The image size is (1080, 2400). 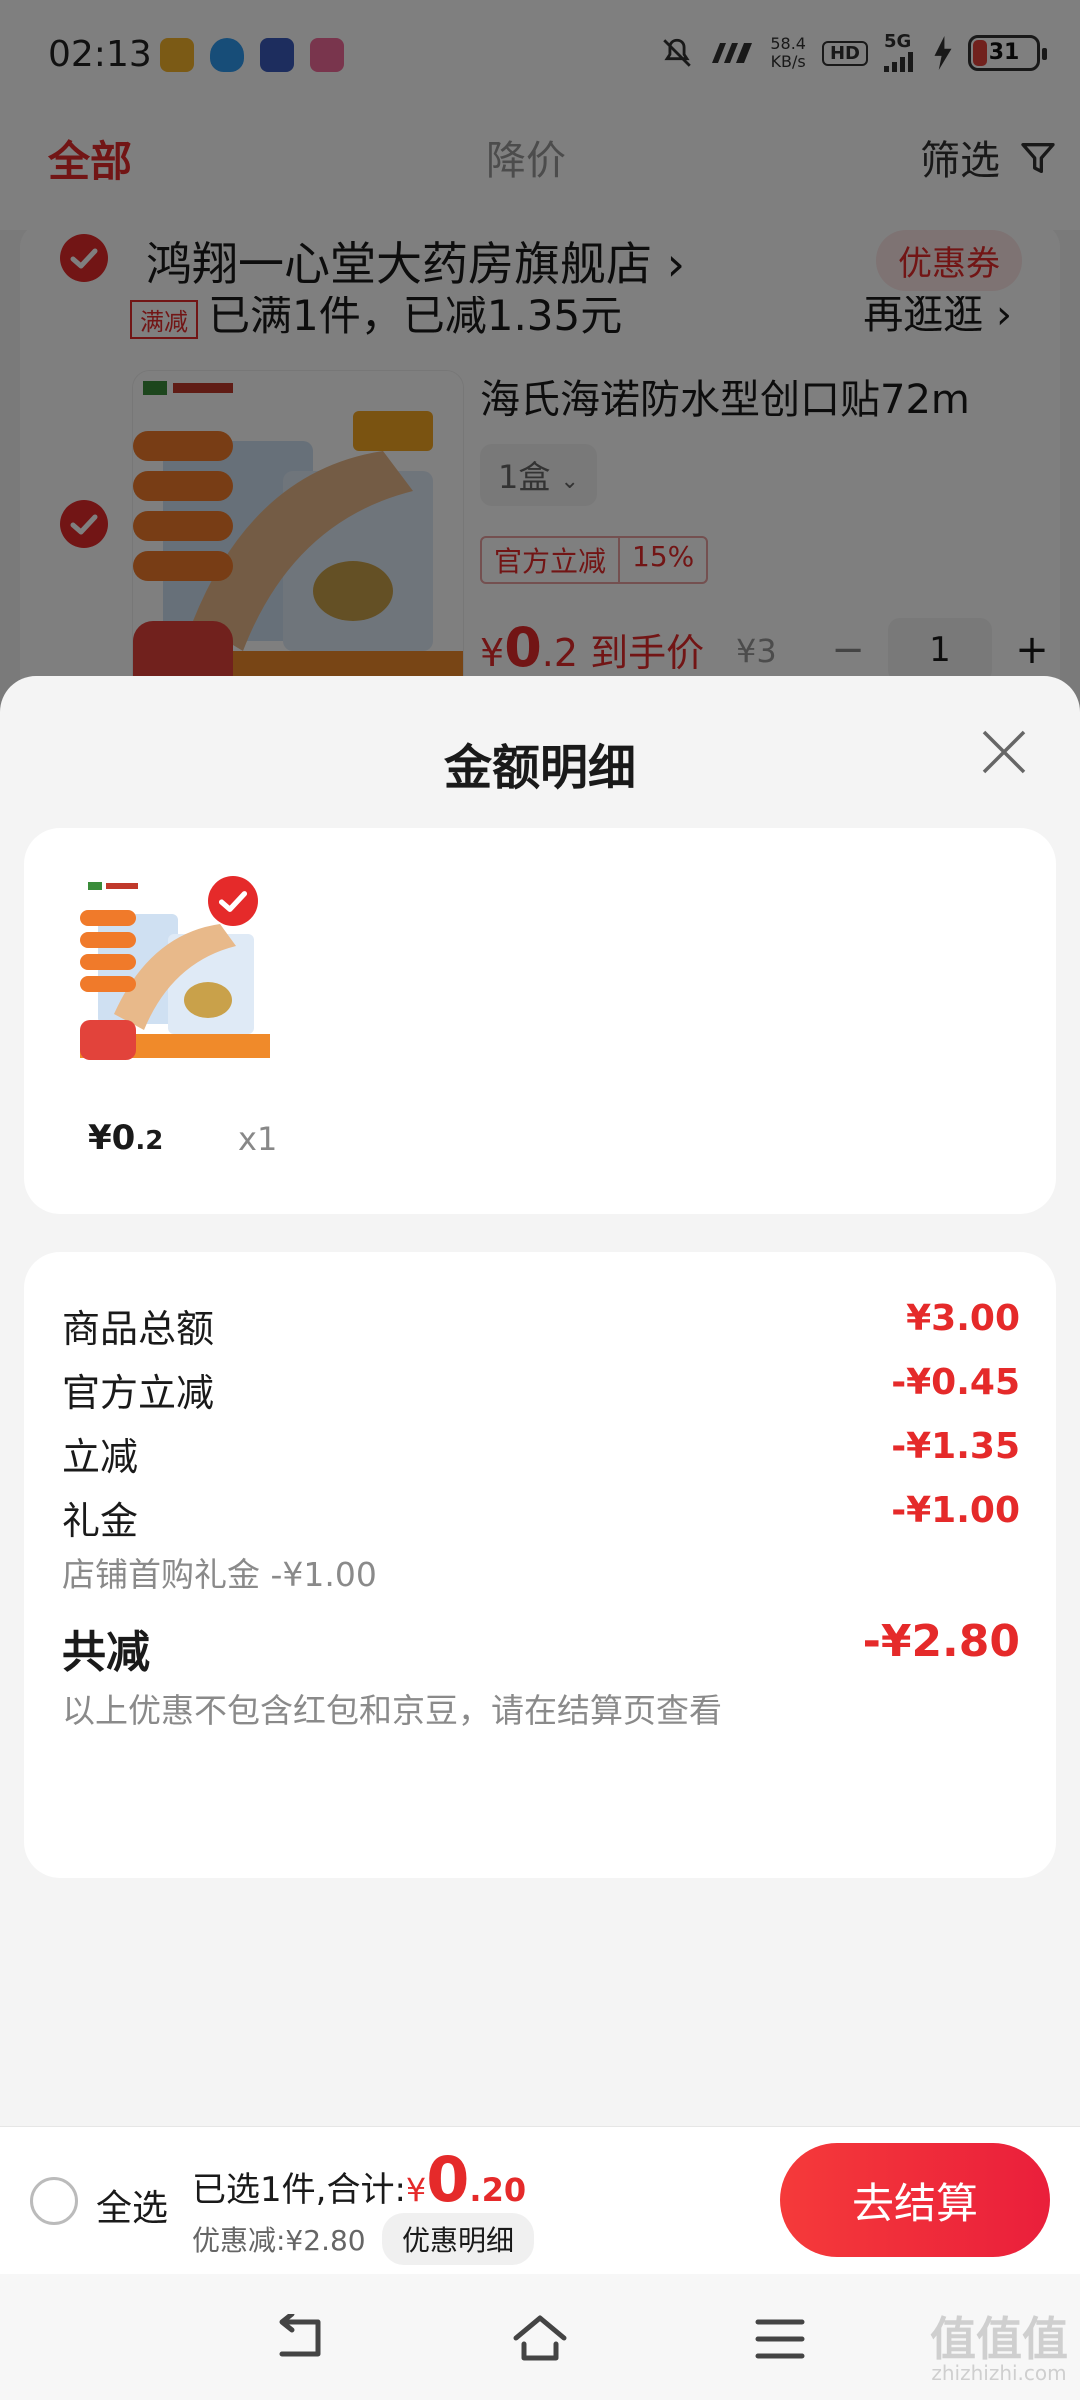 What do you see at coordinates (999, 2373) in the screenshot?
I see `watermark-sub: zhizhizhi.com` at bounding box center [999, 2373].